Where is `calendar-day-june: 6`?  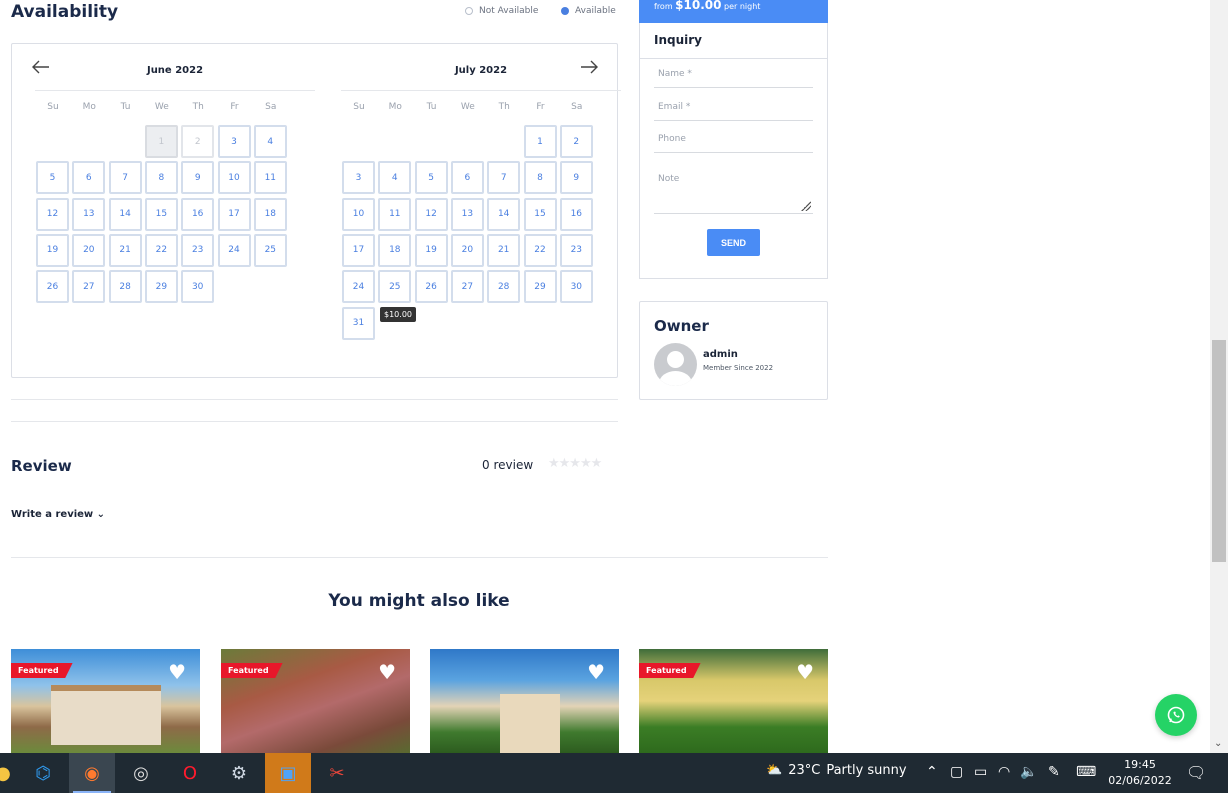
calendar-day-june: 6 is located at coordinates (89, 178).